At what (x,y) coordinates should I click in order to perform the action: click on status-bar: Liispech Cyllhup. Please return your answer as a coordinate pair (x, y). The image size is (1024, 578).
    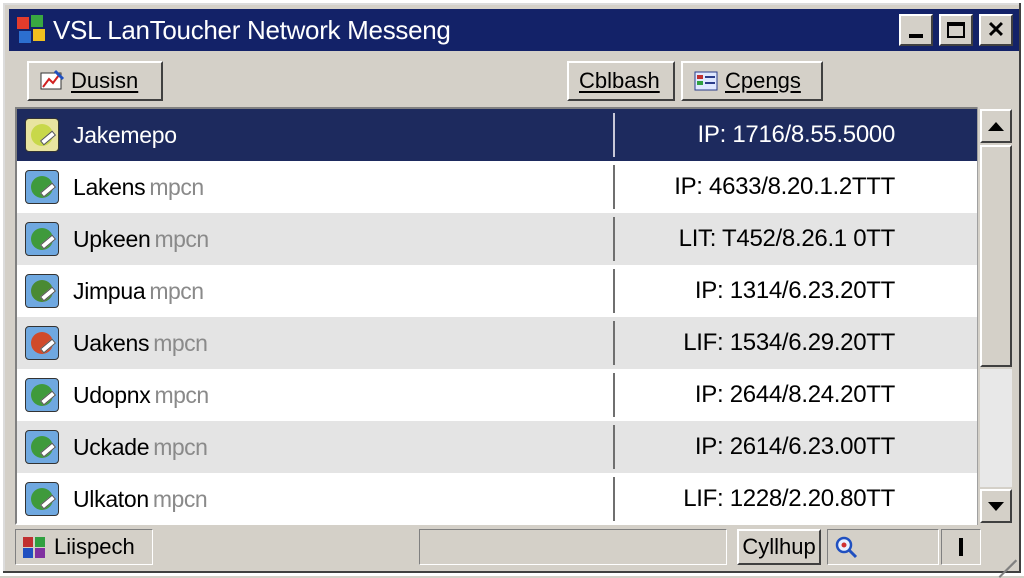
    Looking at the image, I should click on (514, 552).